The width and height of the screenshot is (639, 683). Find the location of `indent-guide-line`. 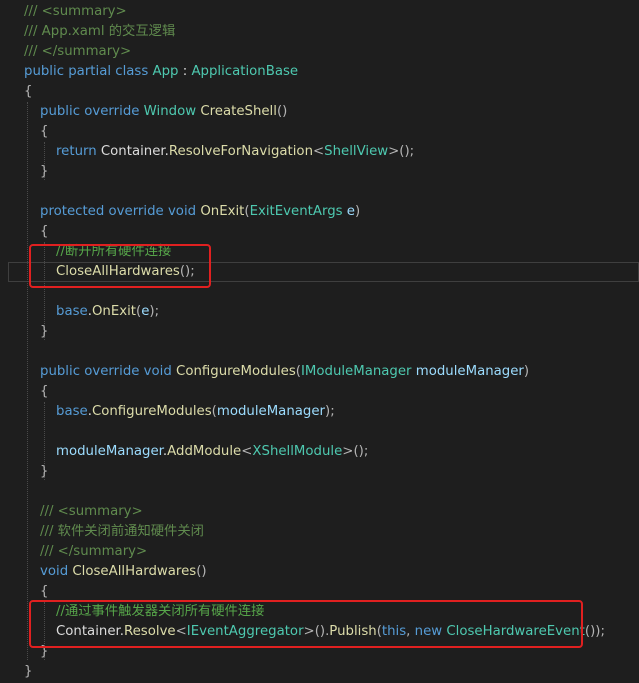

indent-guide-line is located at coordinates (27, 381).